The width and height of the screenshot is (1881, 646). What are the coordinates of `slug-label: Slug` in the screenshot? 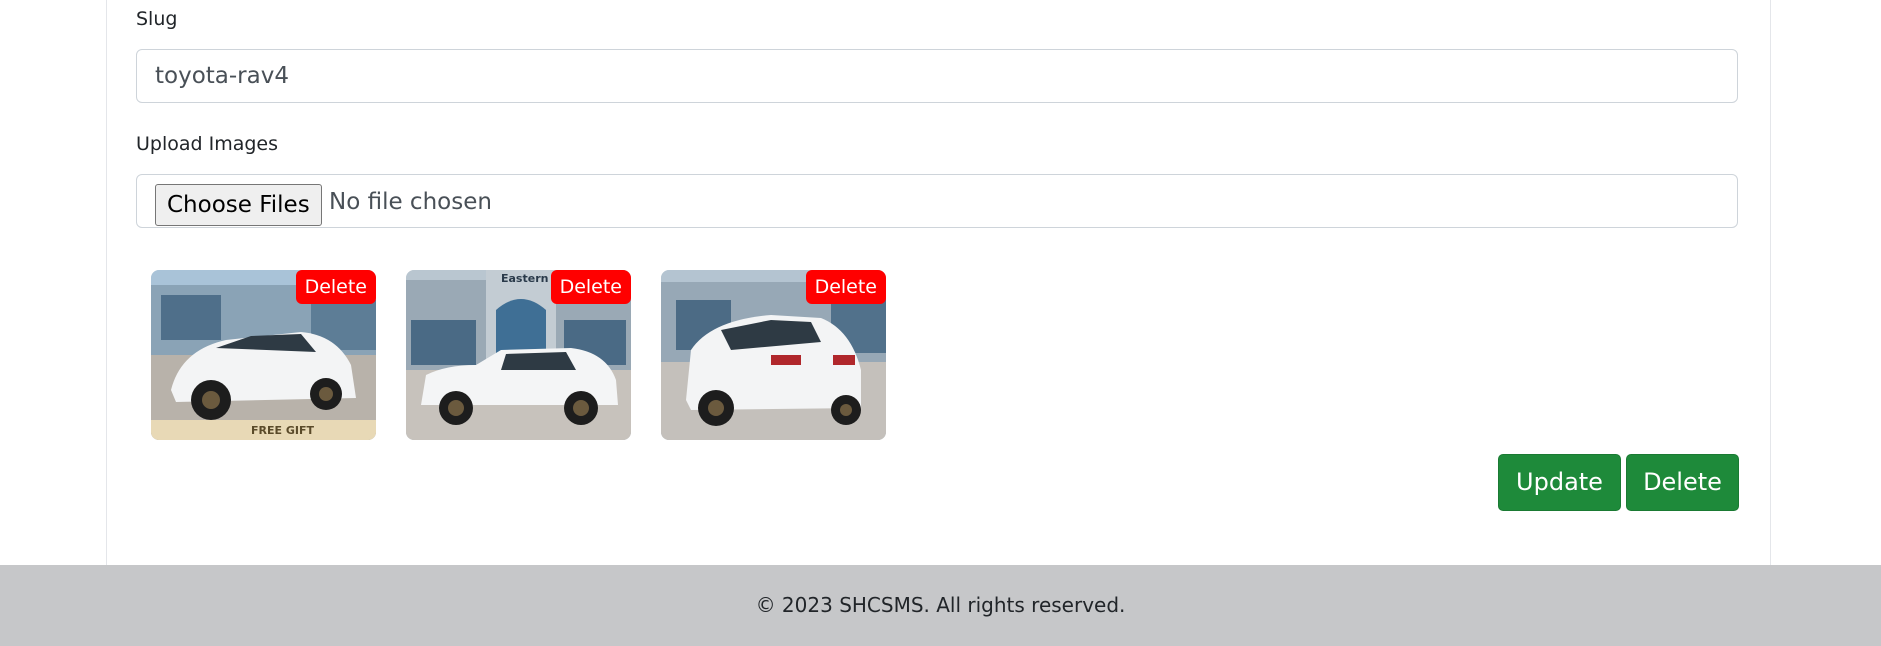 It's located at (157, 19).